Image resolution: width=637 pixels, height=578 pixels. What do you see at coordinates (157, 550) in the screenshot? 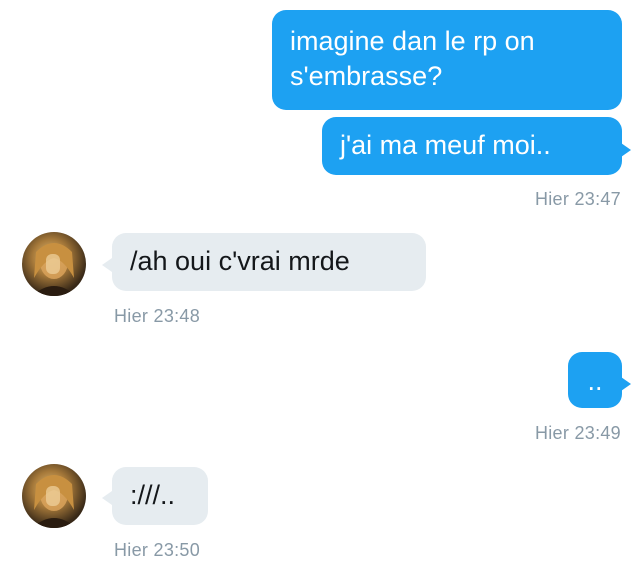
I see `message-timestamp: Hier 23:50` at bounding box center [157, 550].